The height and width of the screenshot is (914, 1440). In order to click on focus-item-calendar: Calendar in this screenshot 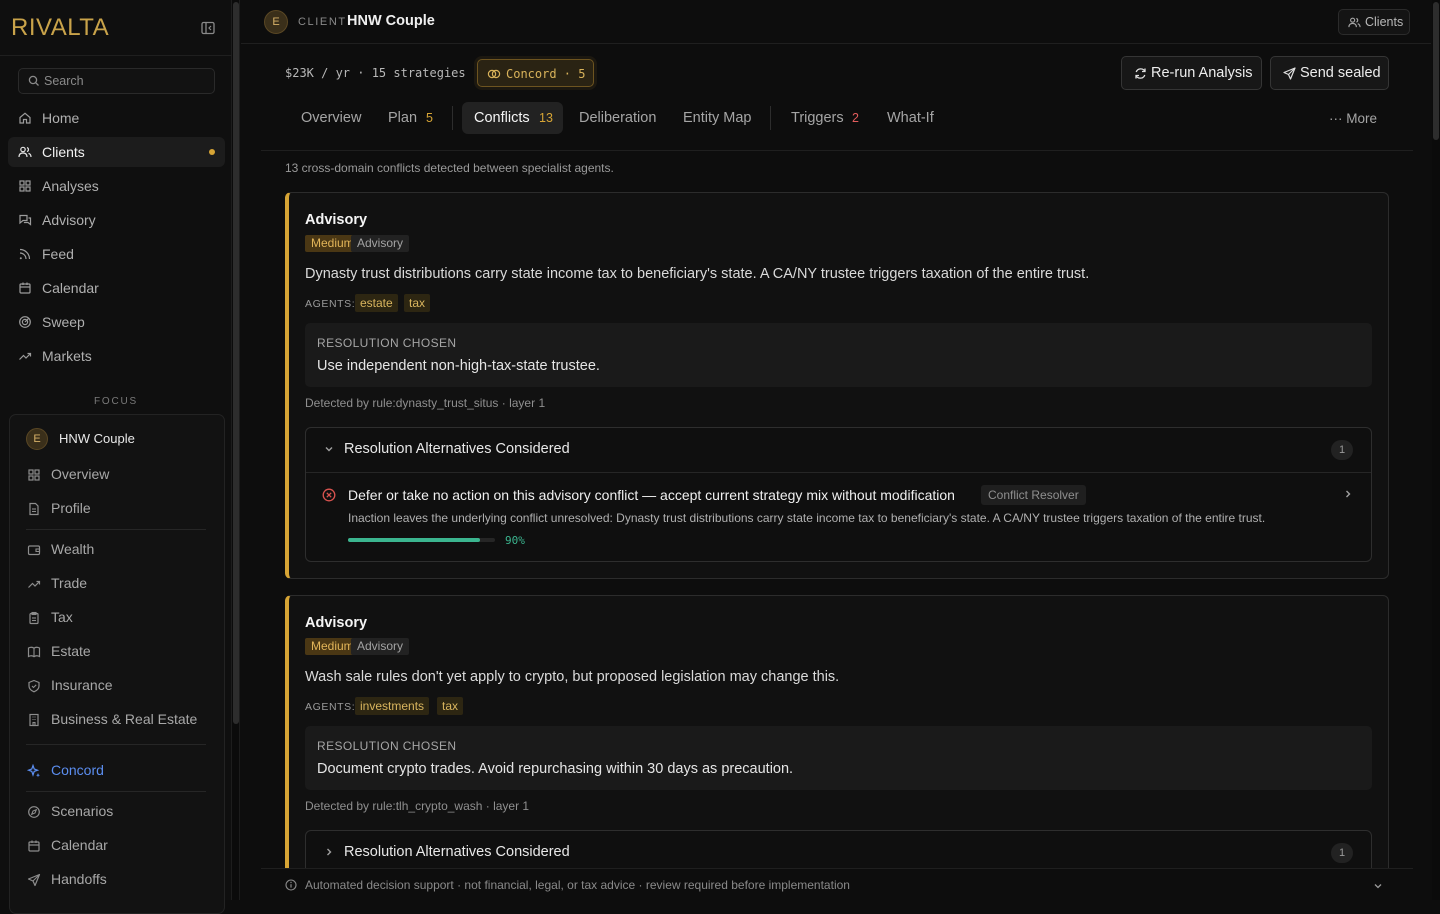, I will do `click(118, 846)`.